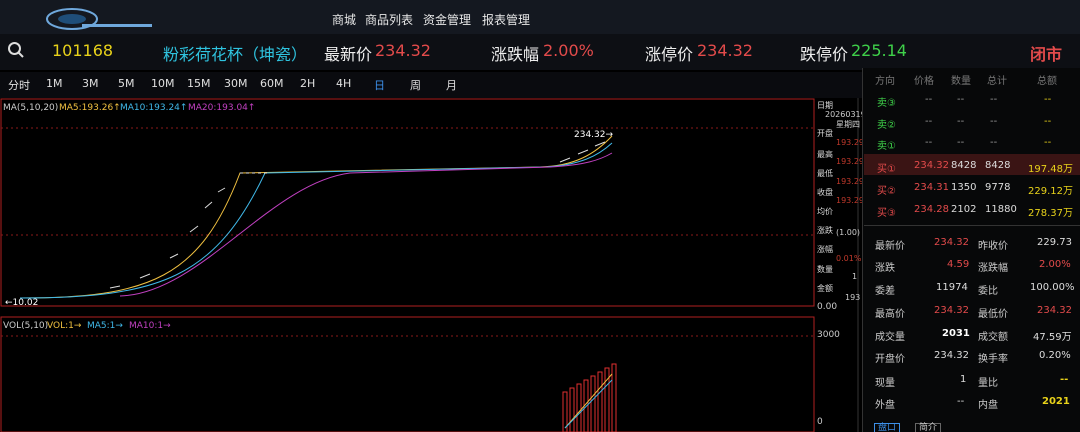 The image size is (1080, 432). I want to click on tab-5m: 5M, so click(126, 83).